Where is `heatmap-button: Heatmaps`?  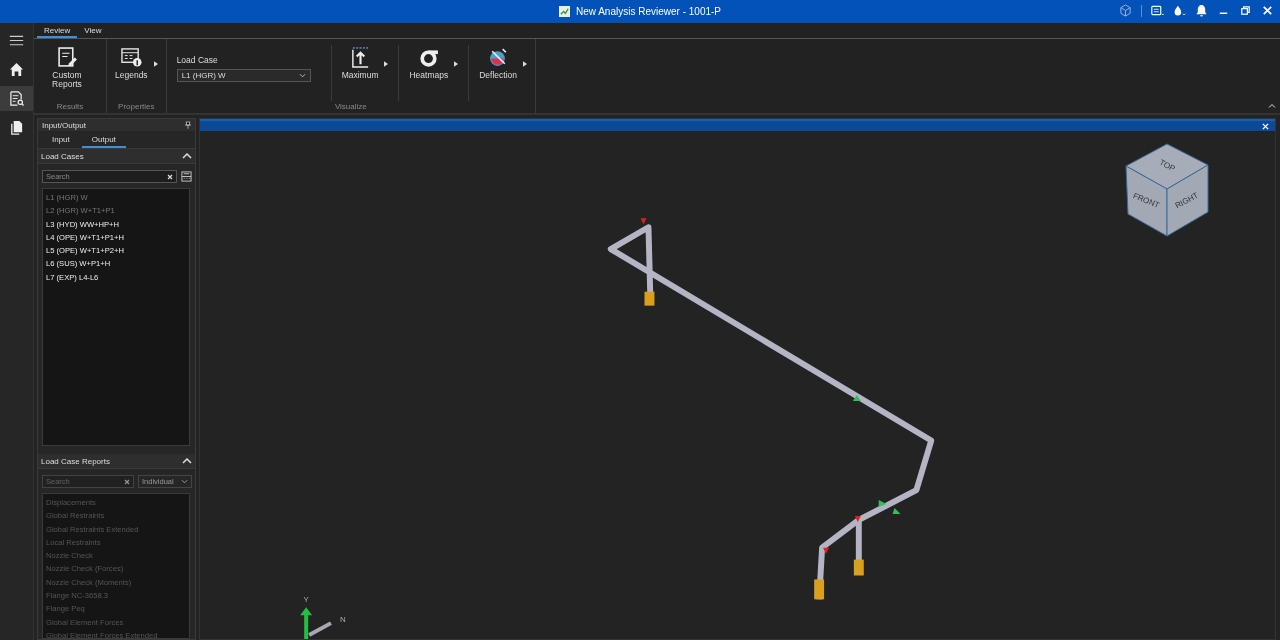 heatmap-button: Heatmaps is located at coordinates (434, 63).